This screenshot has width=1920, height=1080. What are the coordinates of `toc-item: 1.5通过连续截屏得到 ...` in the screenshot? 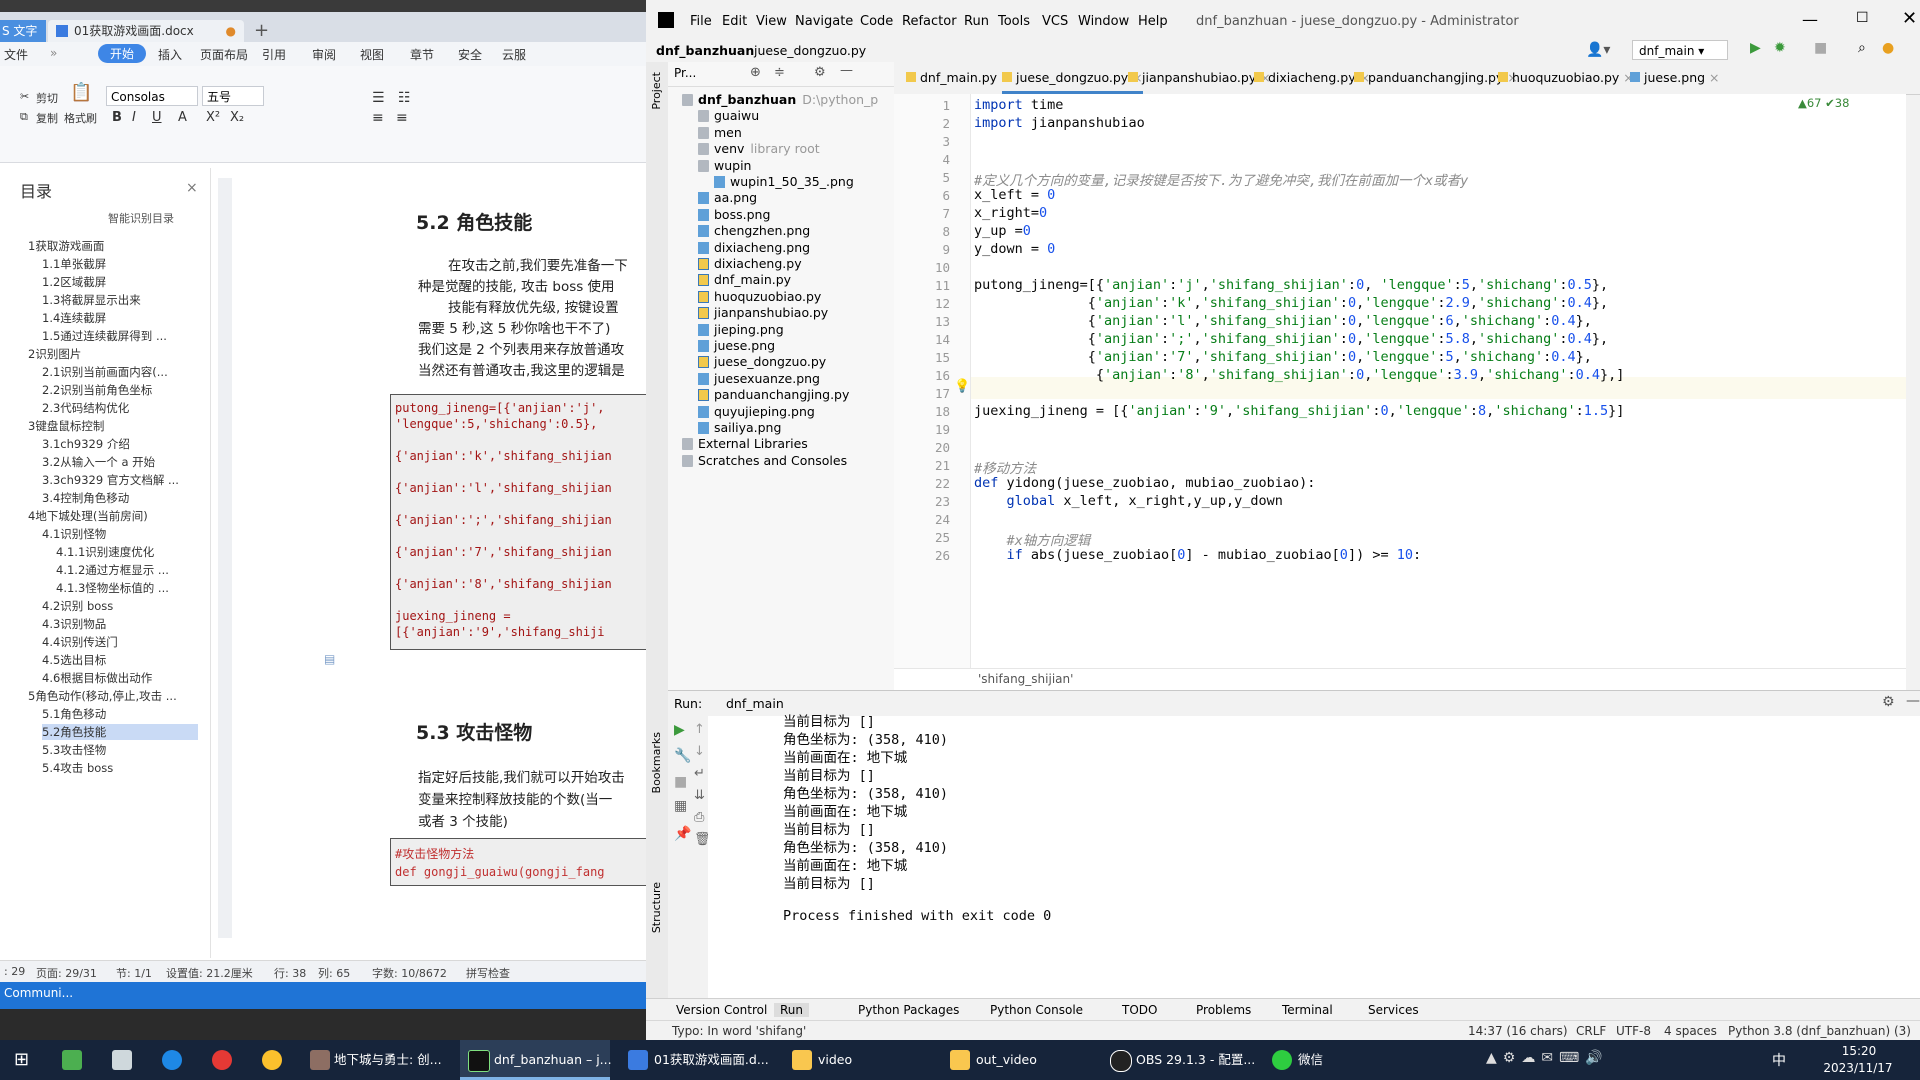 It's located at (120, 336).